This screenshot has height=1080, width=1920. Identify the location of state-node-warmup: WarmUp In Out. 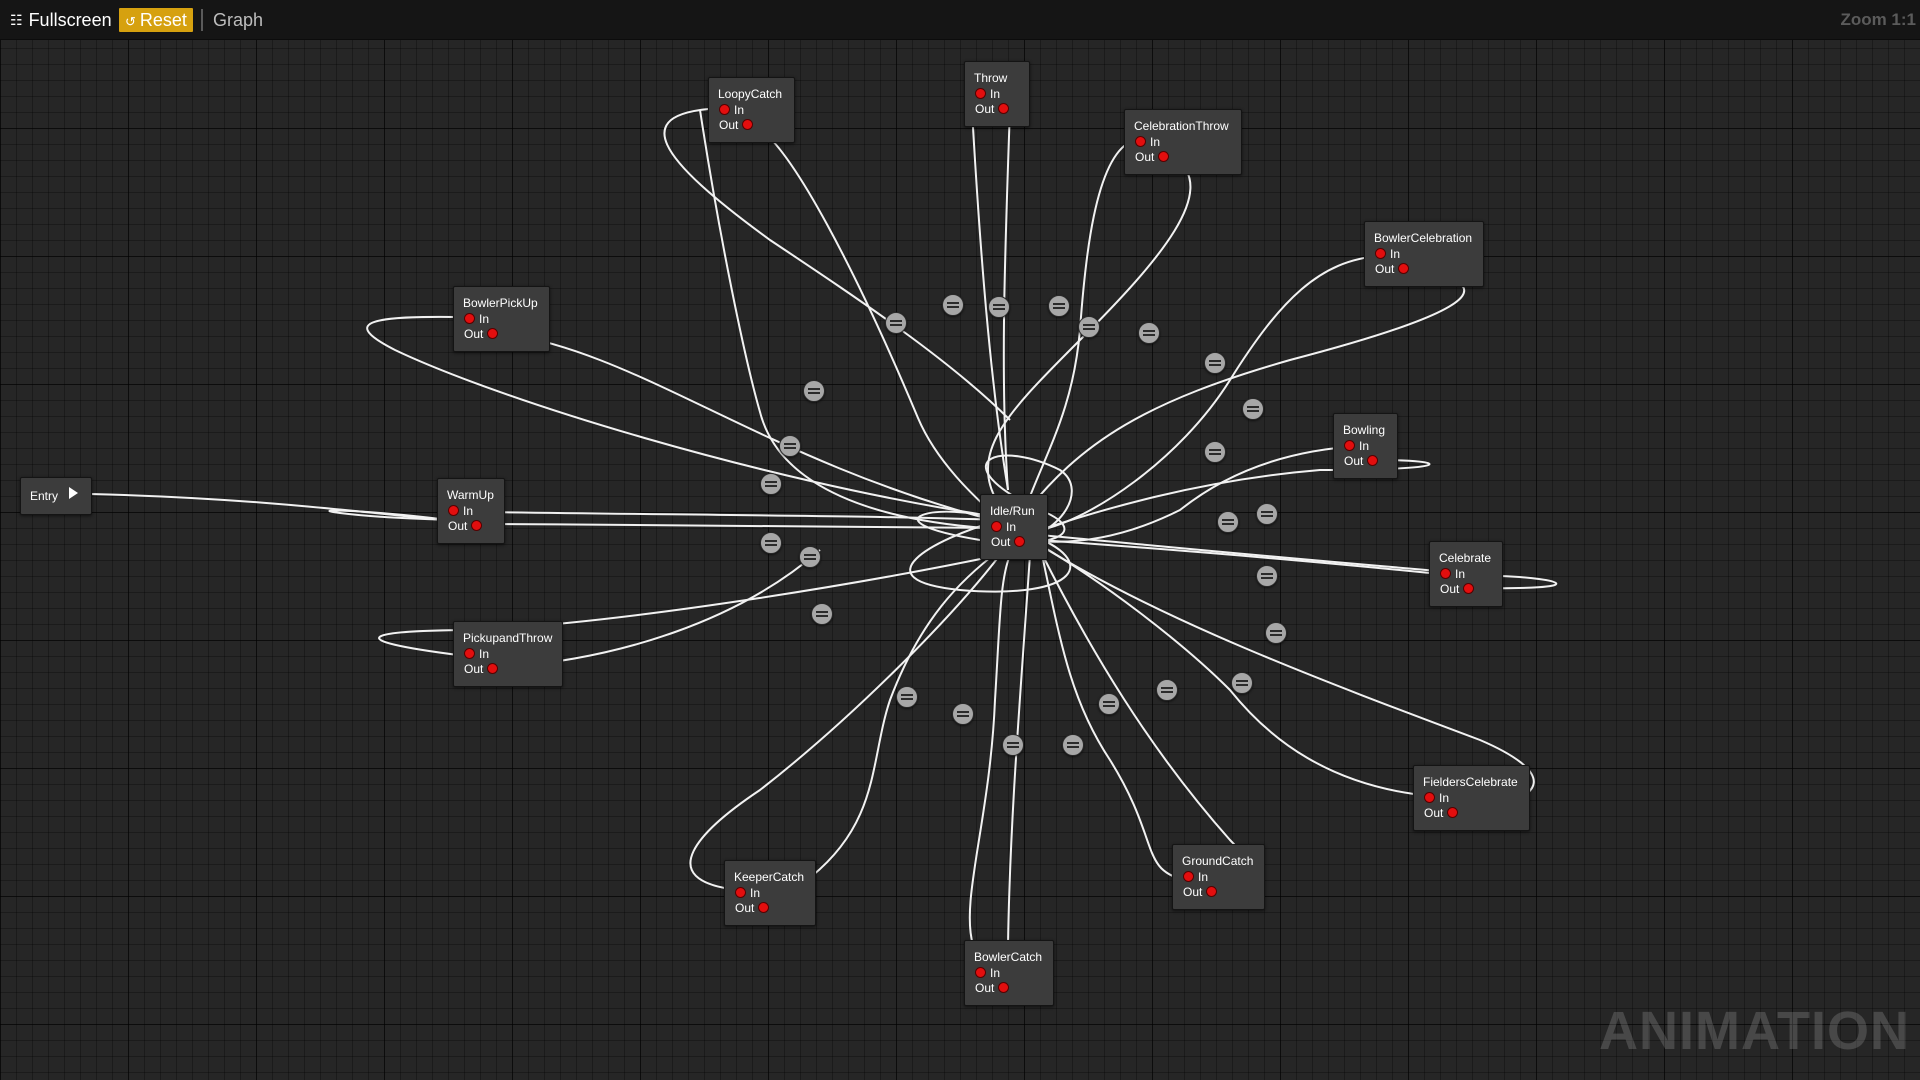
(471, 511).